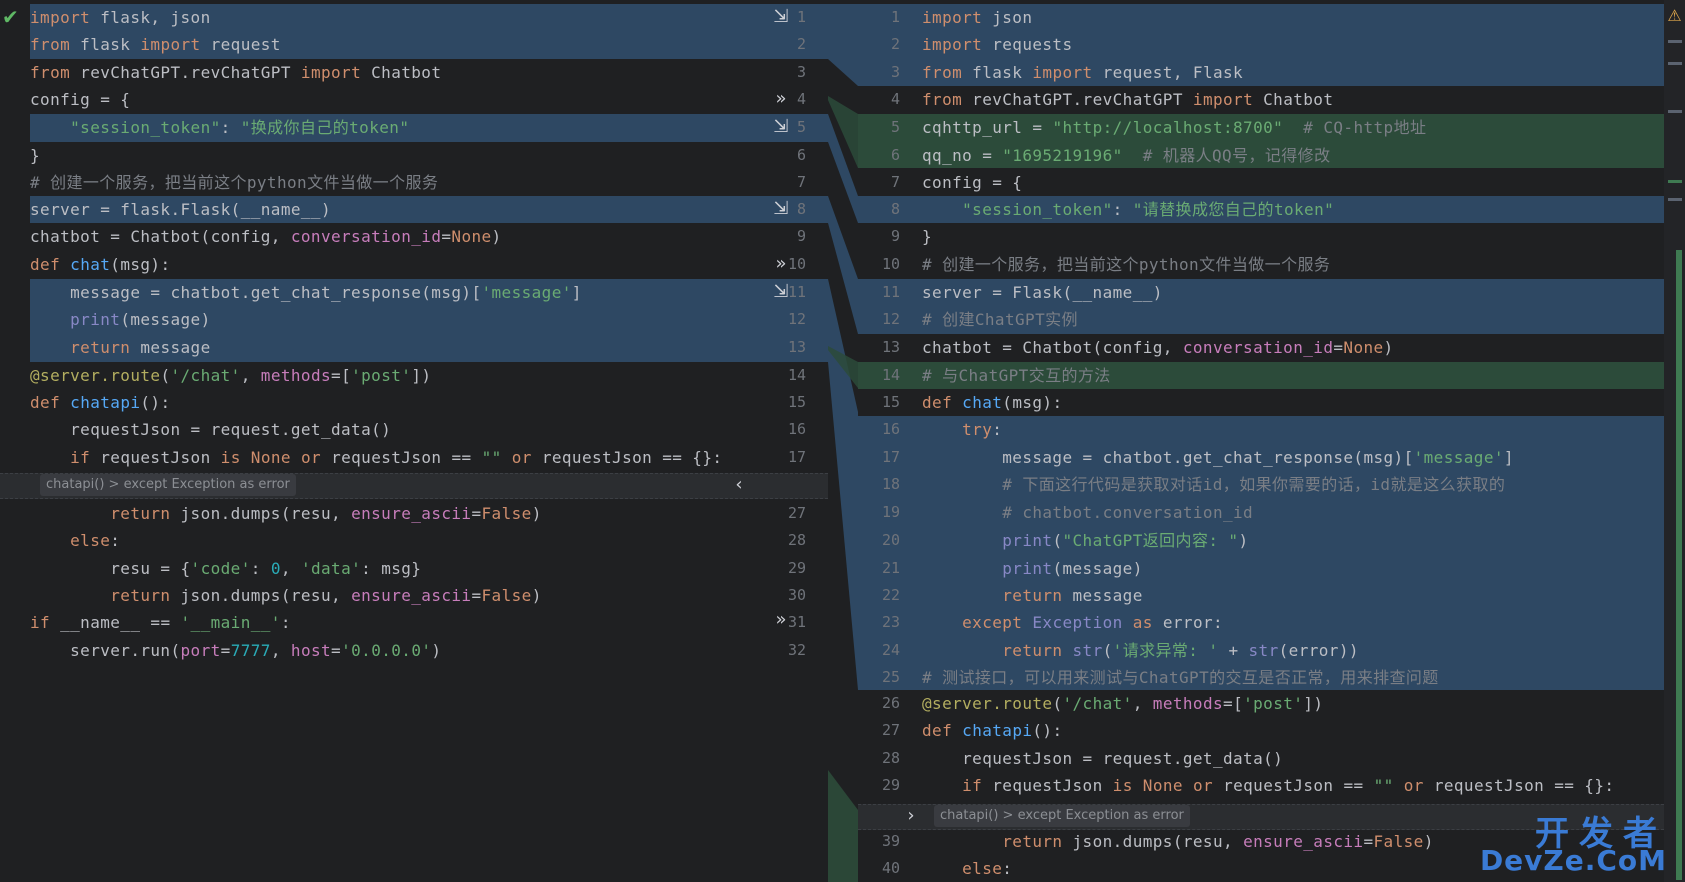 This screenshot has height=882, width=1685. Describe the element at coordinates (972, 182) in the screenshot. I see `right-code-line: config = {` at that location.